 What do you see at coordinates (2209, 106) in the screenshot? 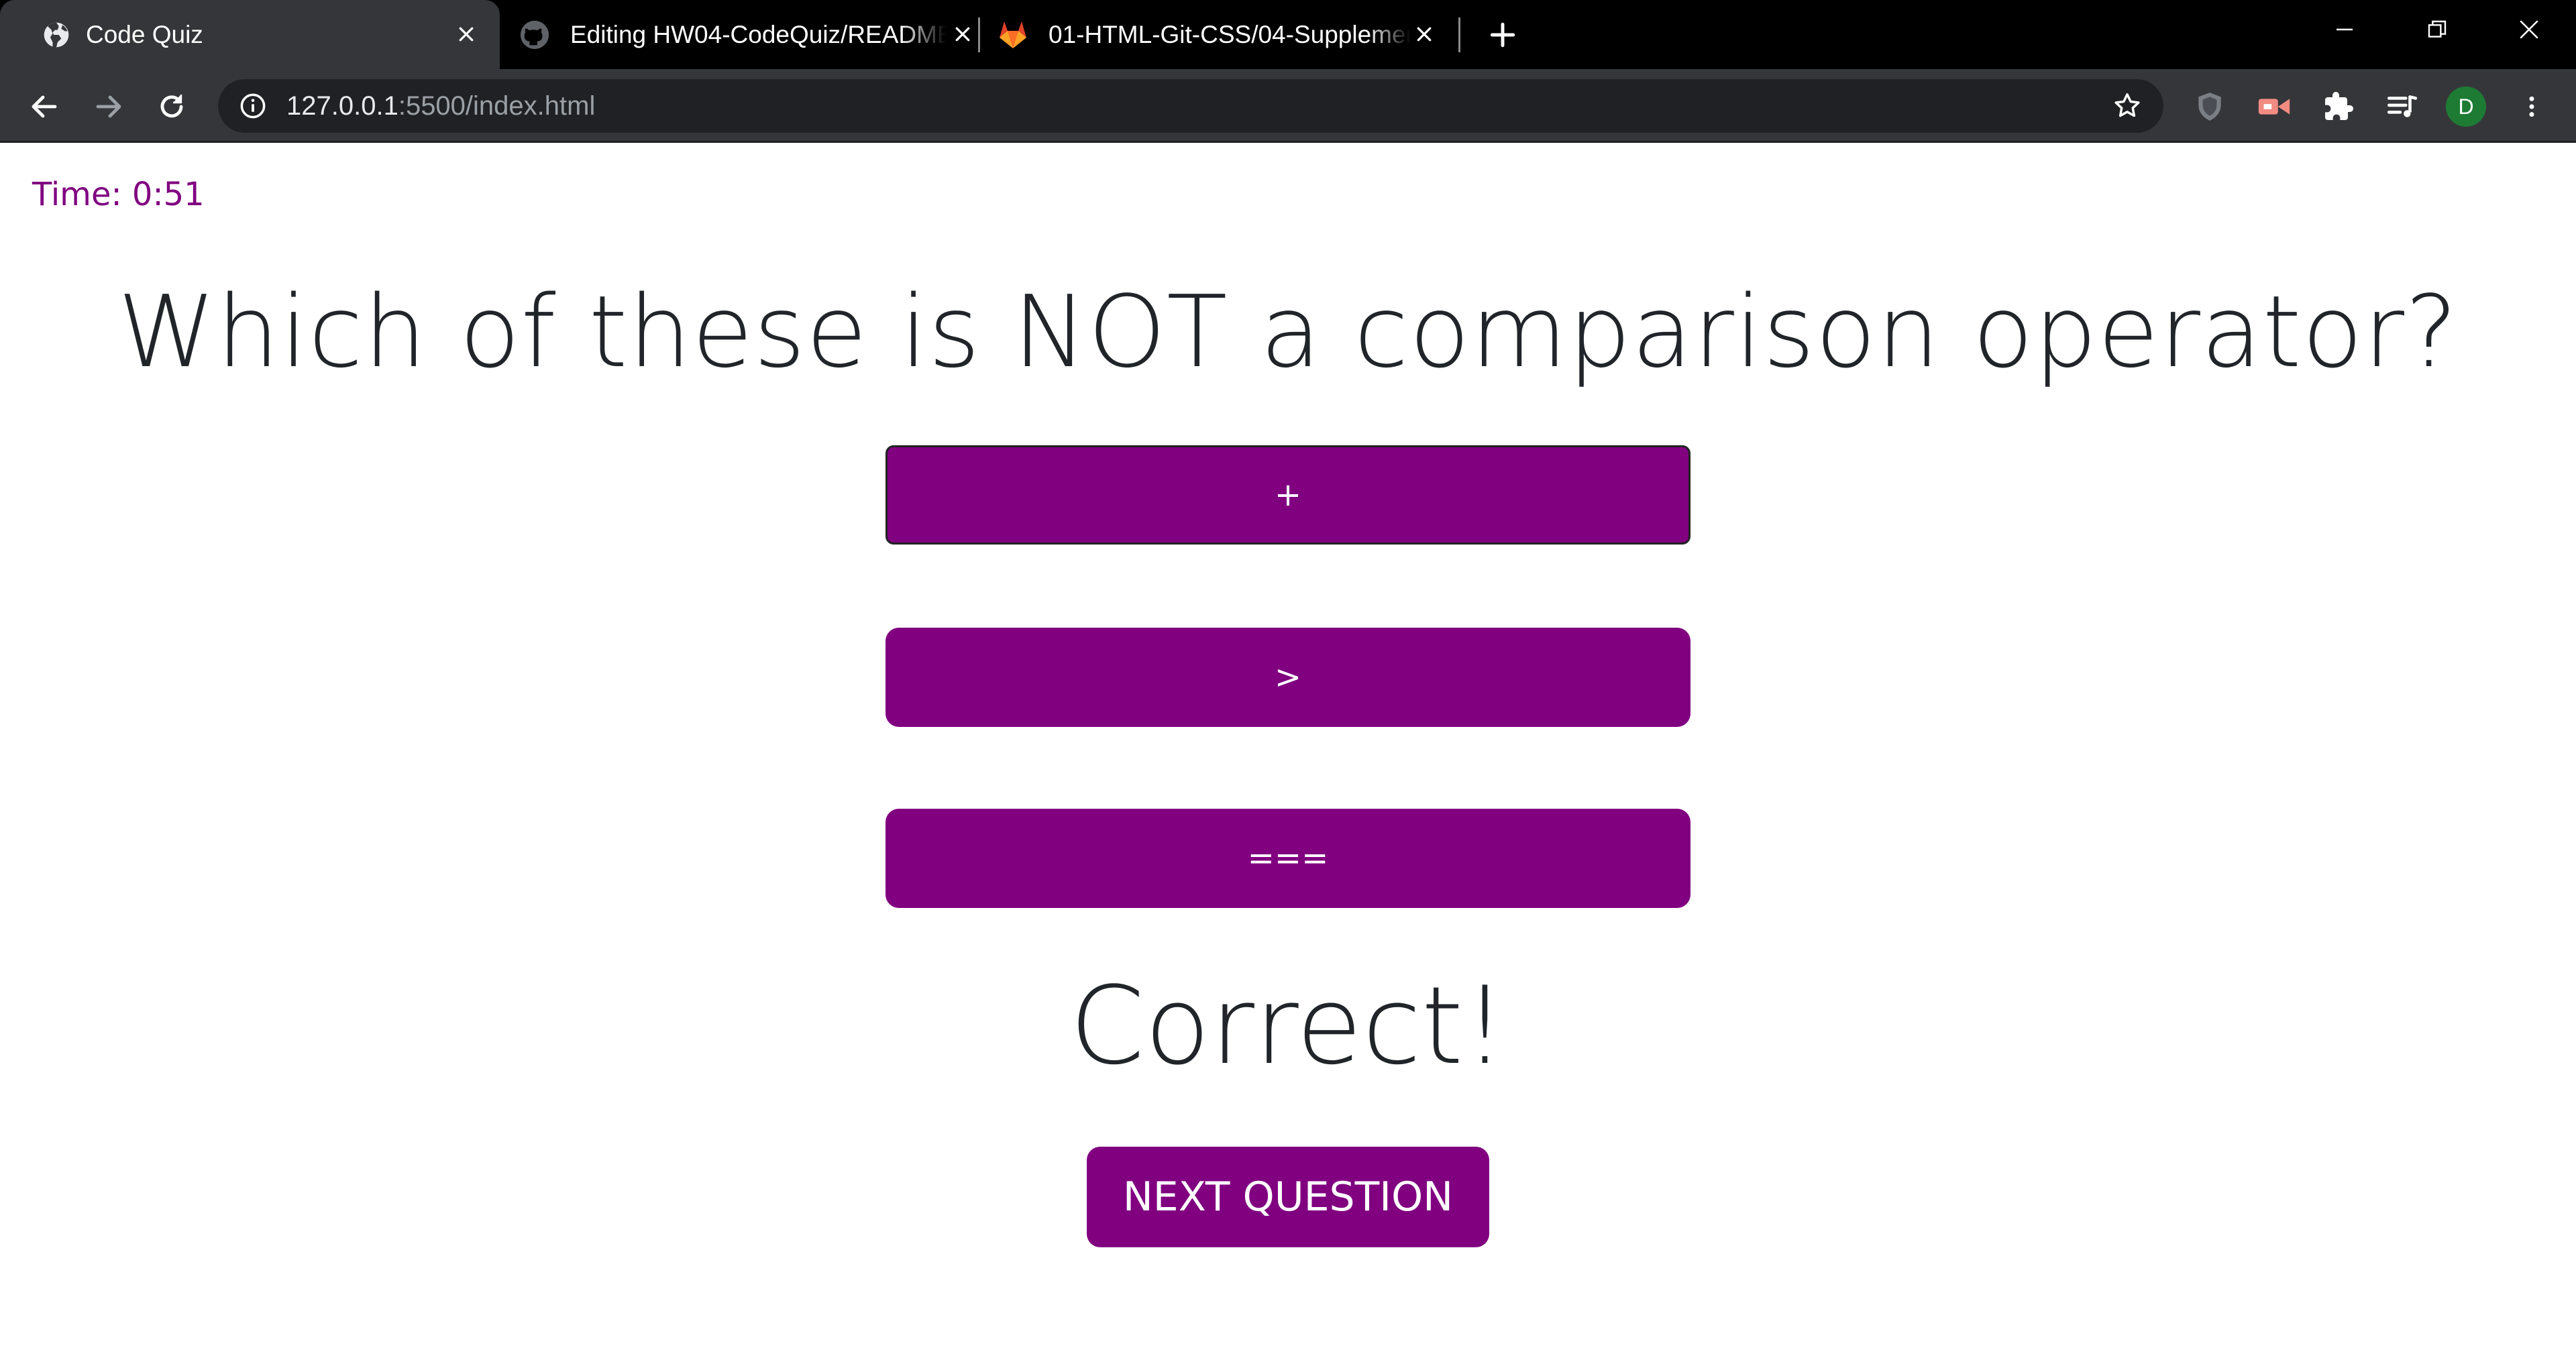
I see `shield-extension-icon` at bounding box center [2209, 106].